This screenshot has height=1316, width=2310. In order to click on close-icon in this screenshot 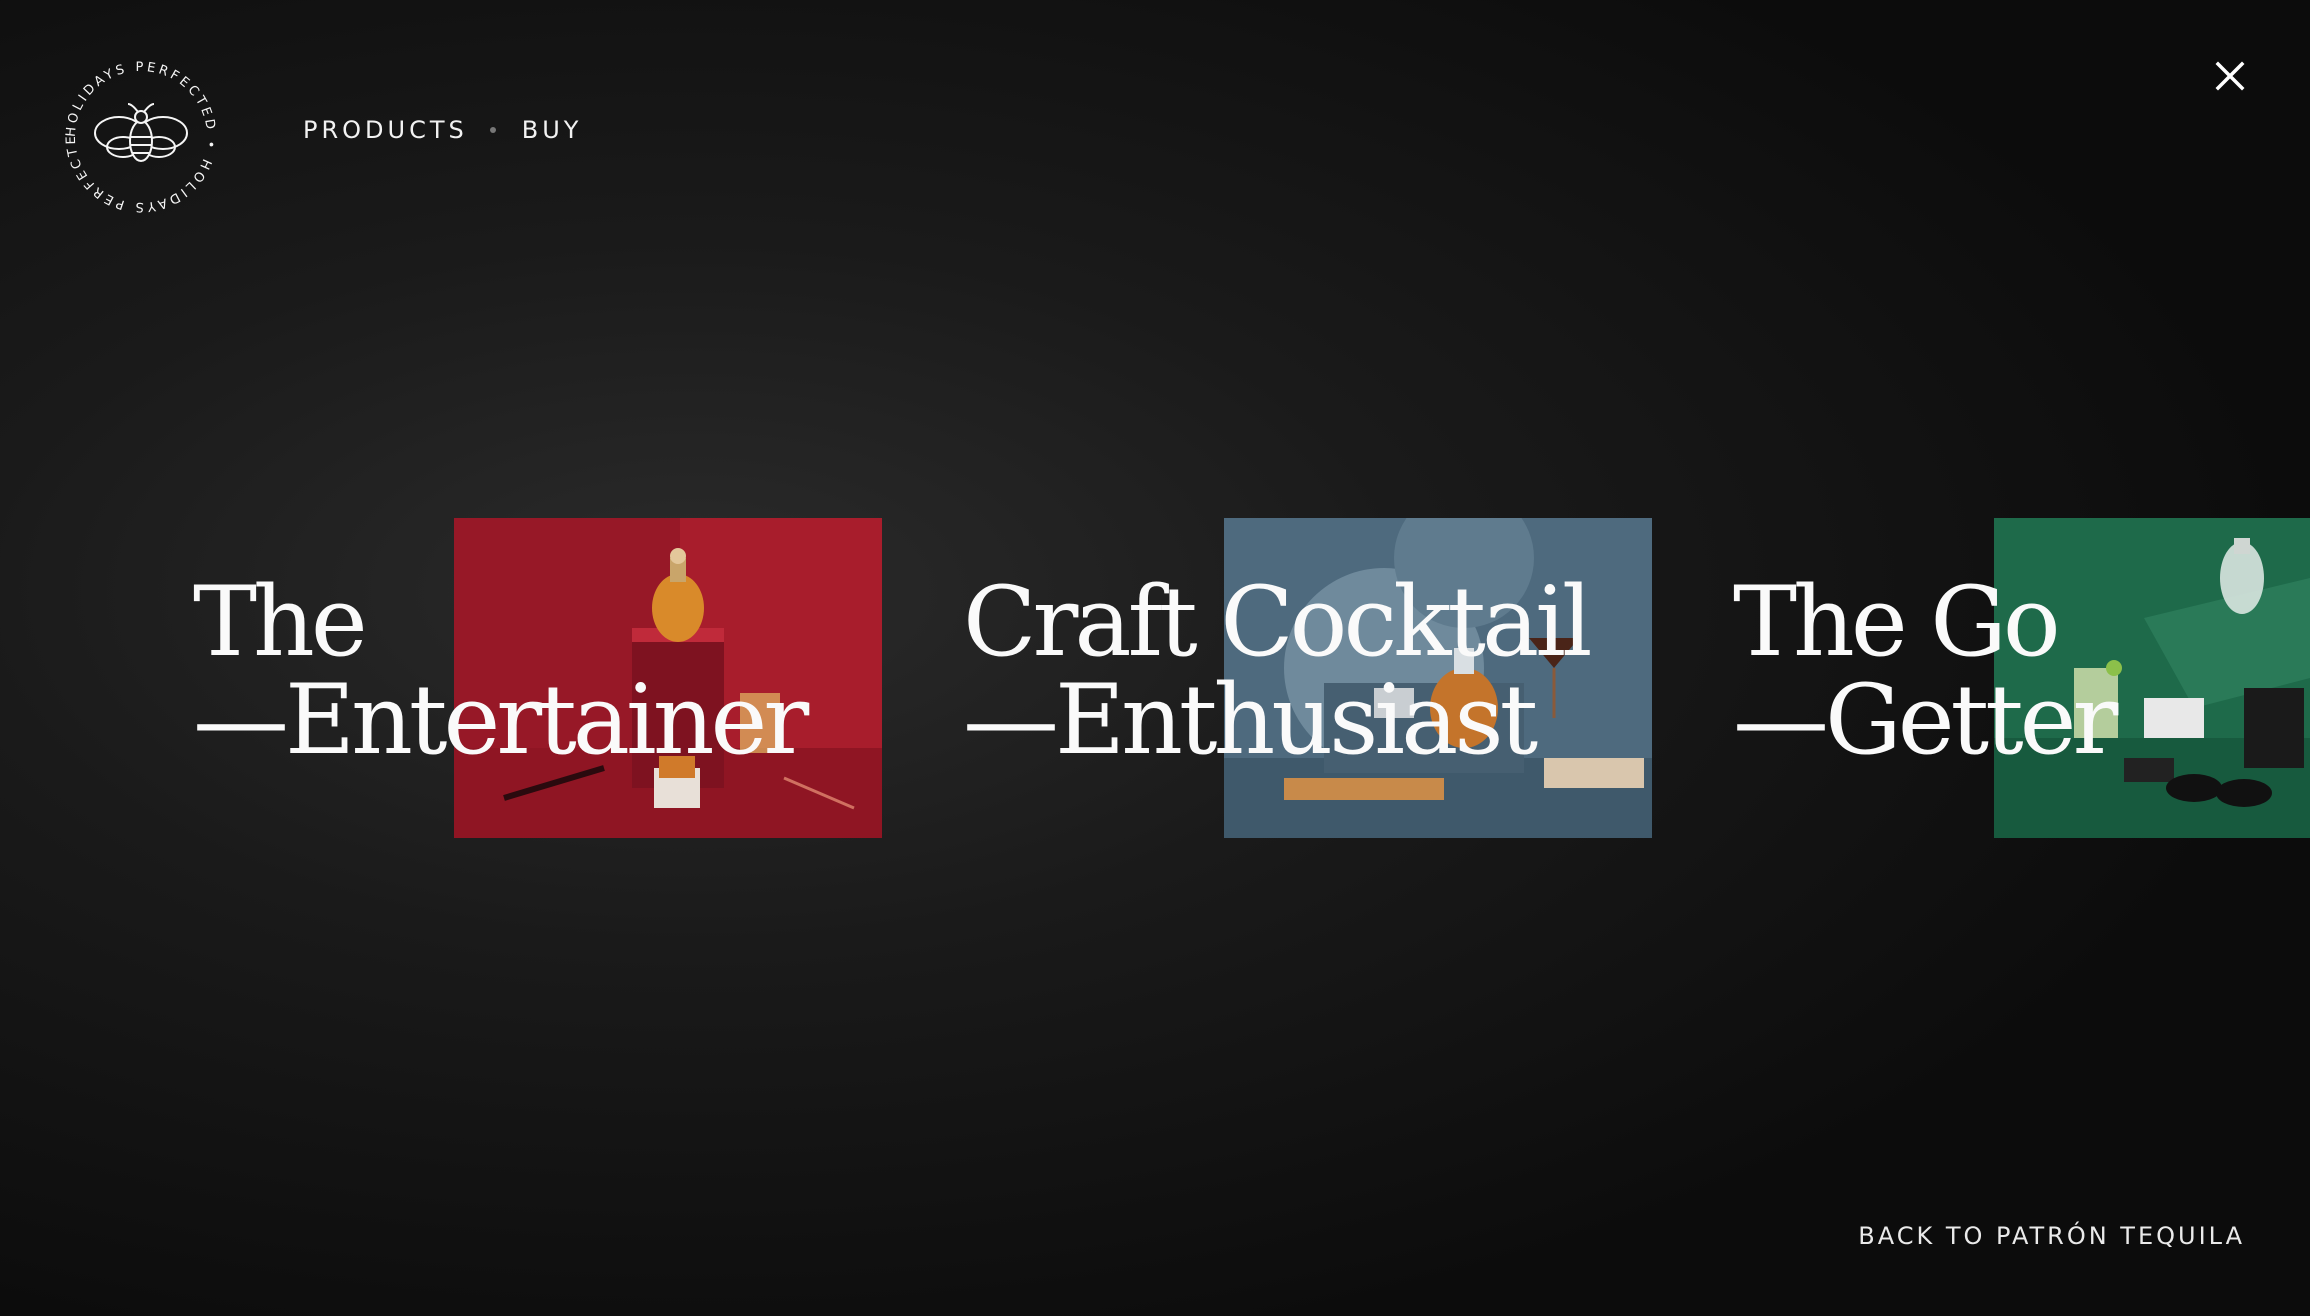, I will do `click(2230, 76)`.